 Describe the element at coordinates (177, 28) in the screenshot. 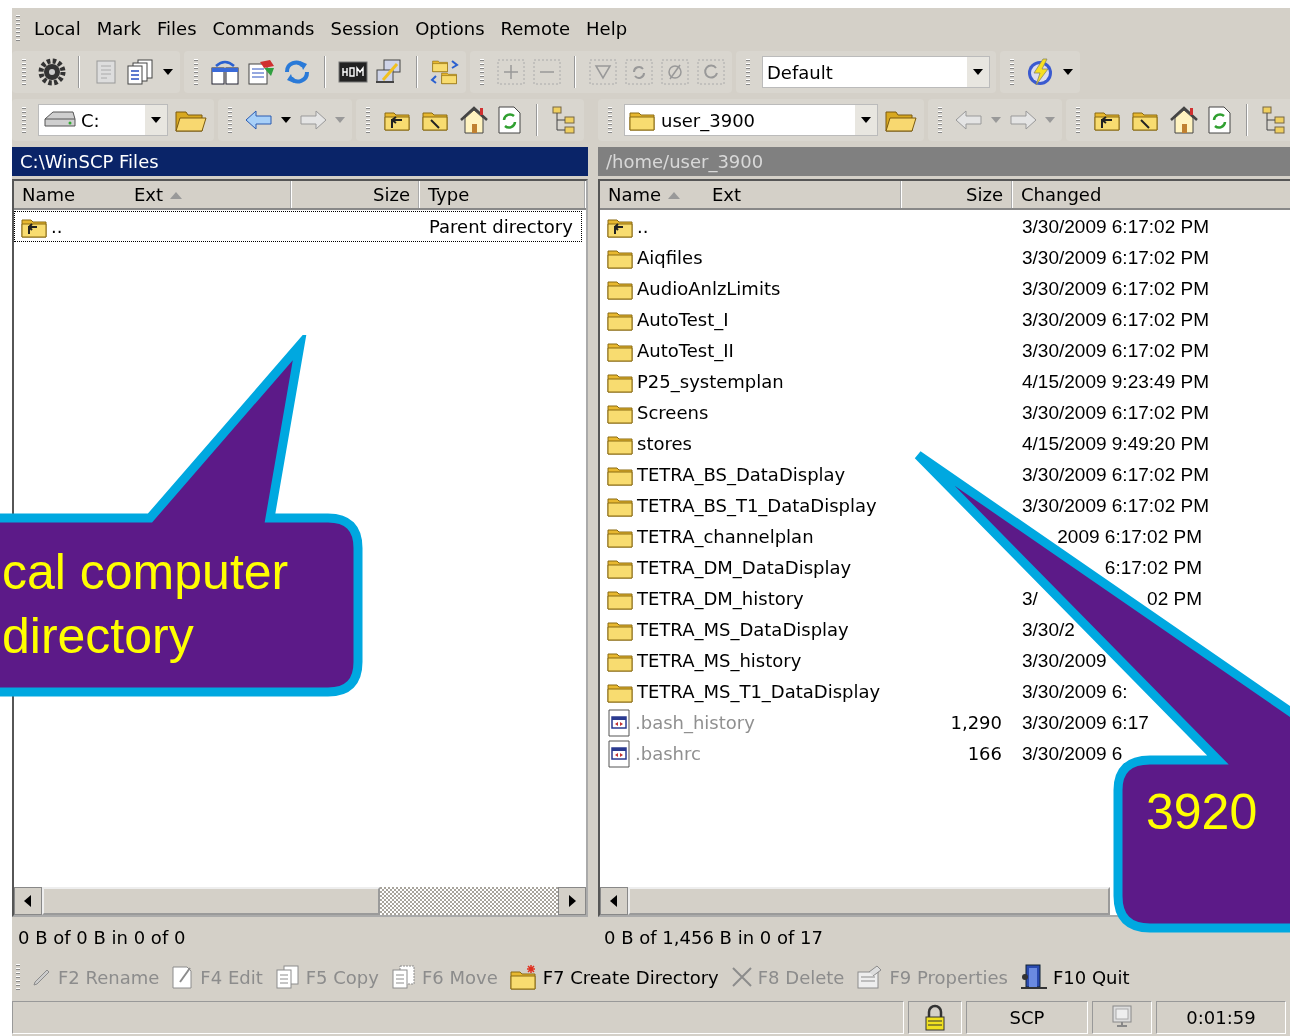

I see `menu-item: Files` at that location.